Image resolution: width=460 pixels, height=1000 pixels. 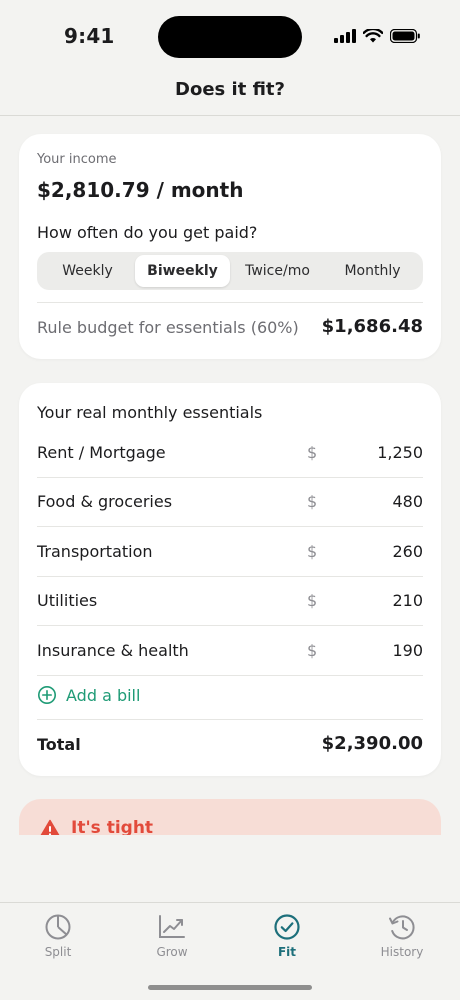 What do you see at coordinates (277, 271) in the screenshot?
I see `frequency-option-twice-monthly: Twice/mo` at bounding box center [277, 271].